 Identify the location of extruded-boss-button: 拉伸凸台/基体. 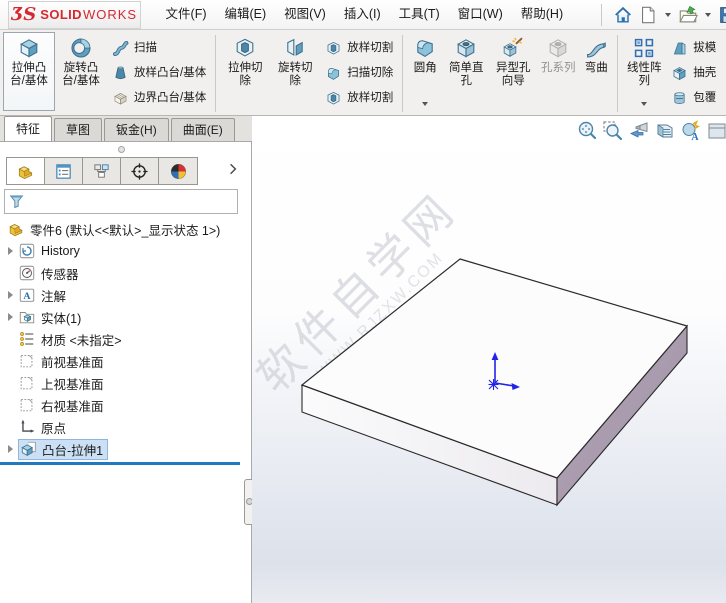
(29, 71).